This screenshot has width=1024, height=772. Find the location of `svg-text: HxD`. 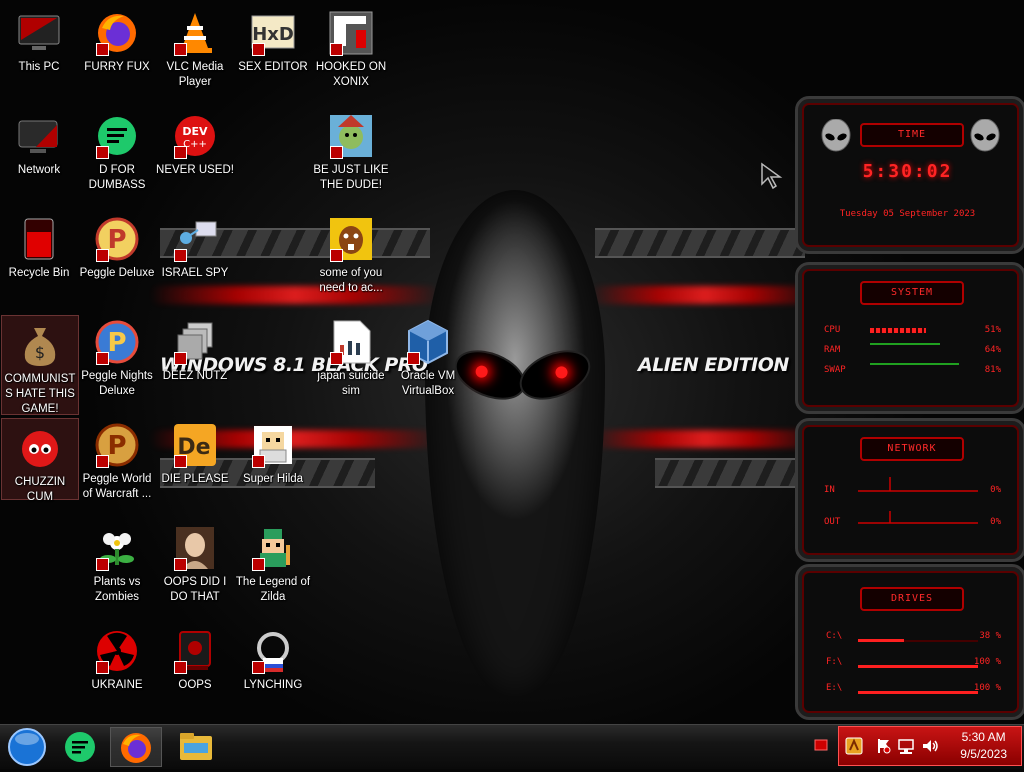

svg-text: HxD is located at coordinates (273, 34).